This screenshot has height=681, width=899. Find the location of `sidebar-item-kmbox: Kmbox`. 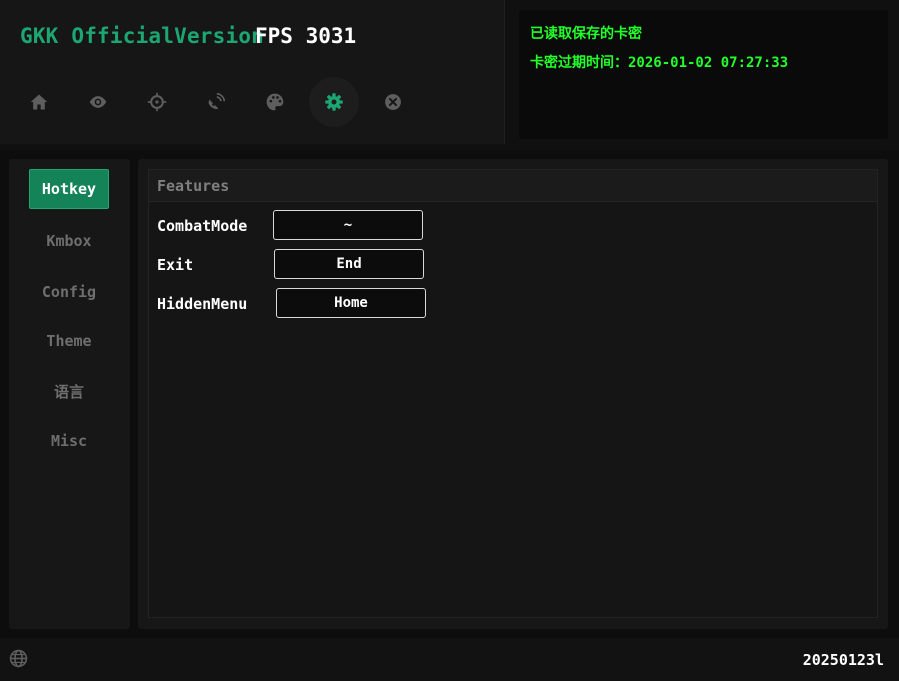

sidebar-item-kmbox: Kmbox is located at coordinates (69, 241).